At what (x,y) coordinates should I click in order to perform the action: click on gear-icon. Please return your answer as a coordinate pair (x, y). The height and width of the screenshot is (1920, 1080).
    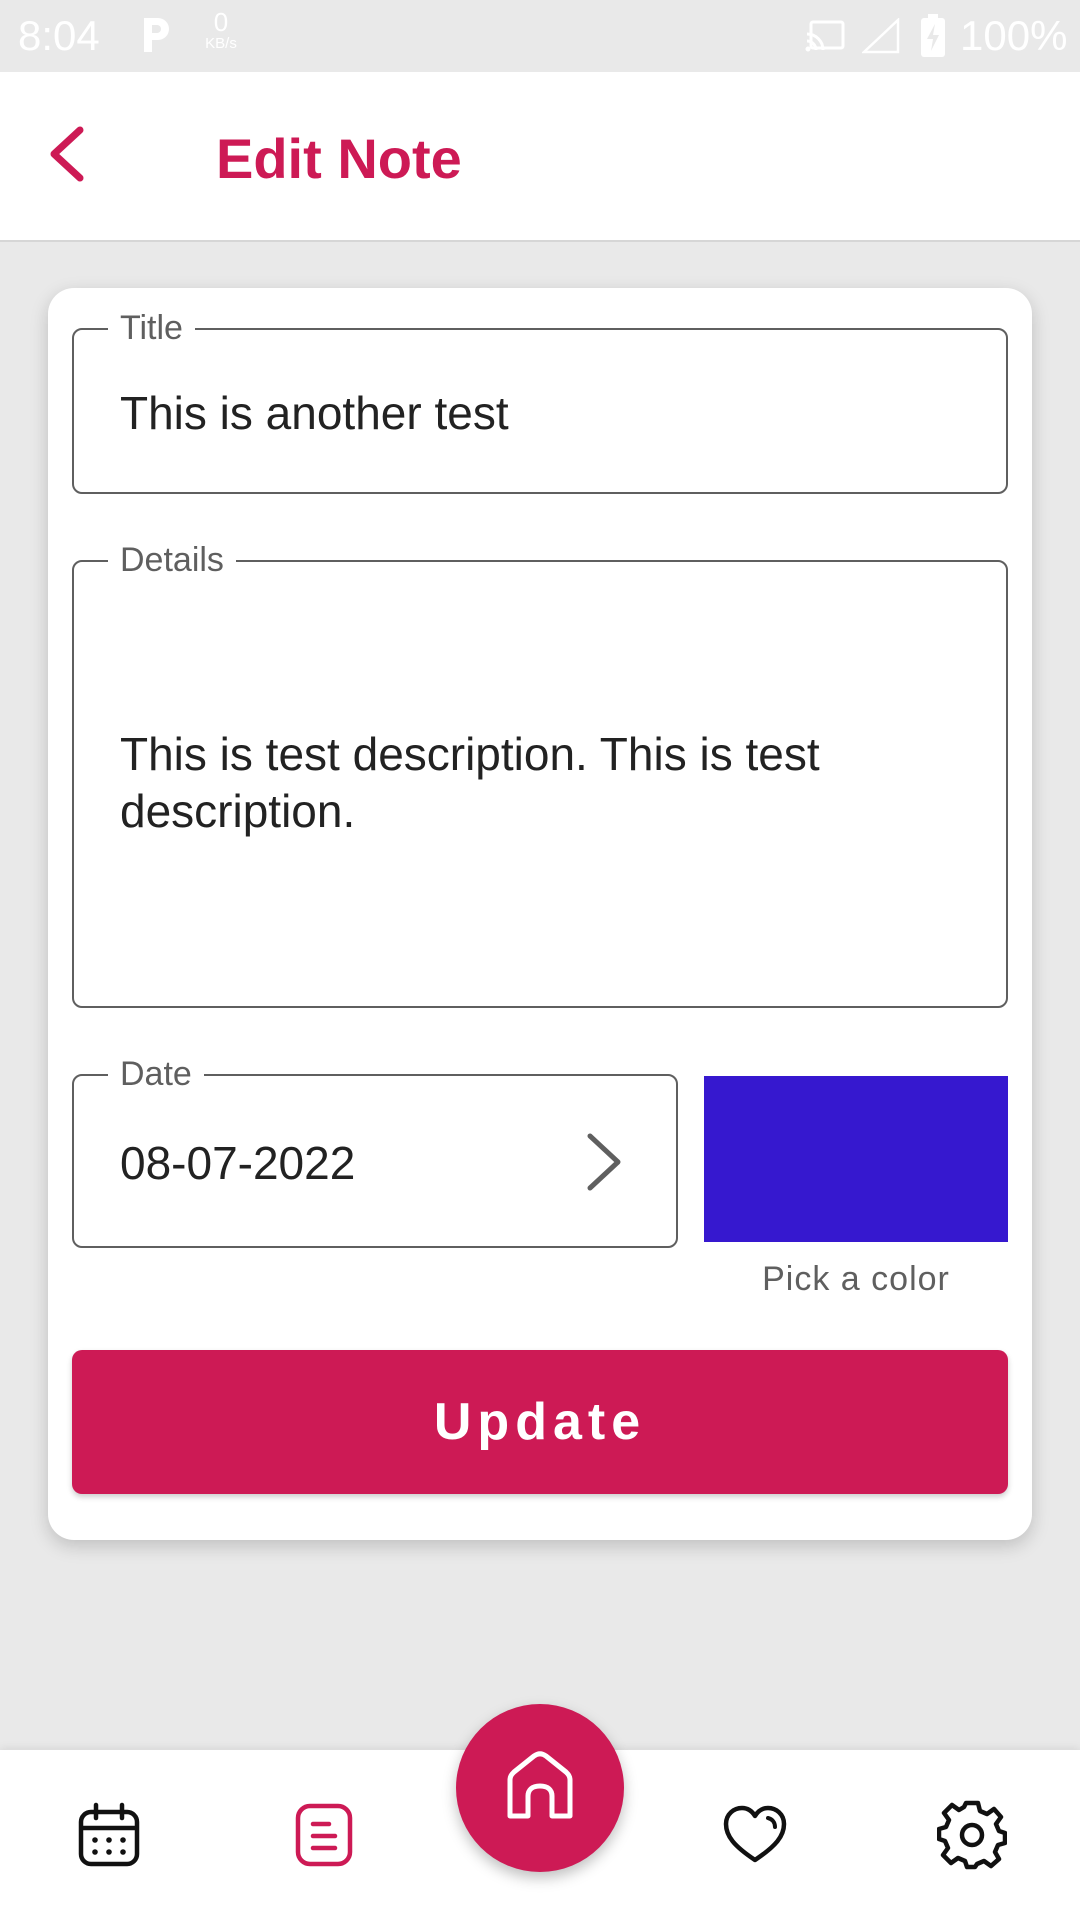
    Looking at the image, I should click on (972, 1835).